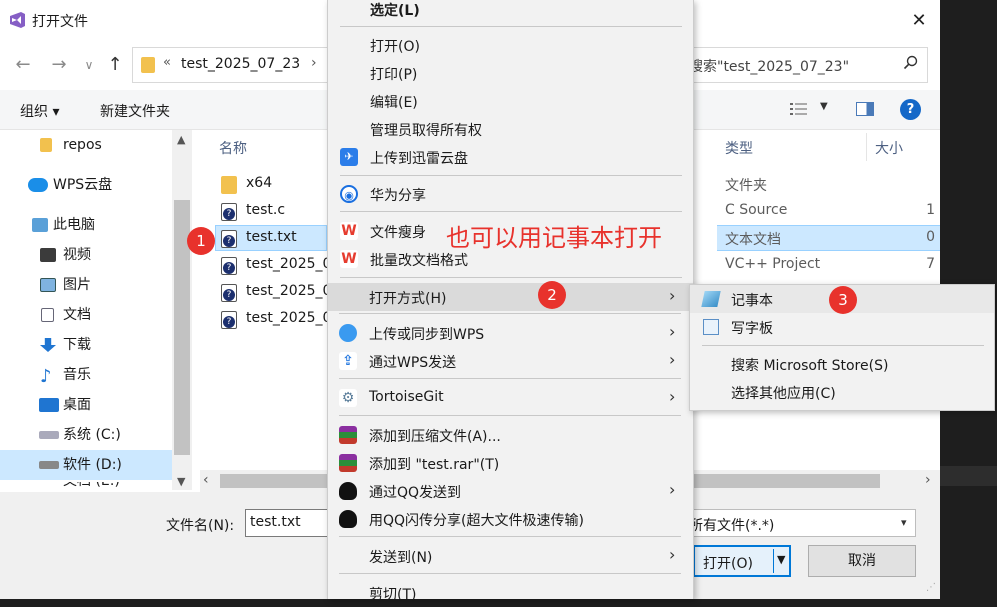  I want to click on sidebar-item-drive-d: 软件 (D:), so click(86, 465).